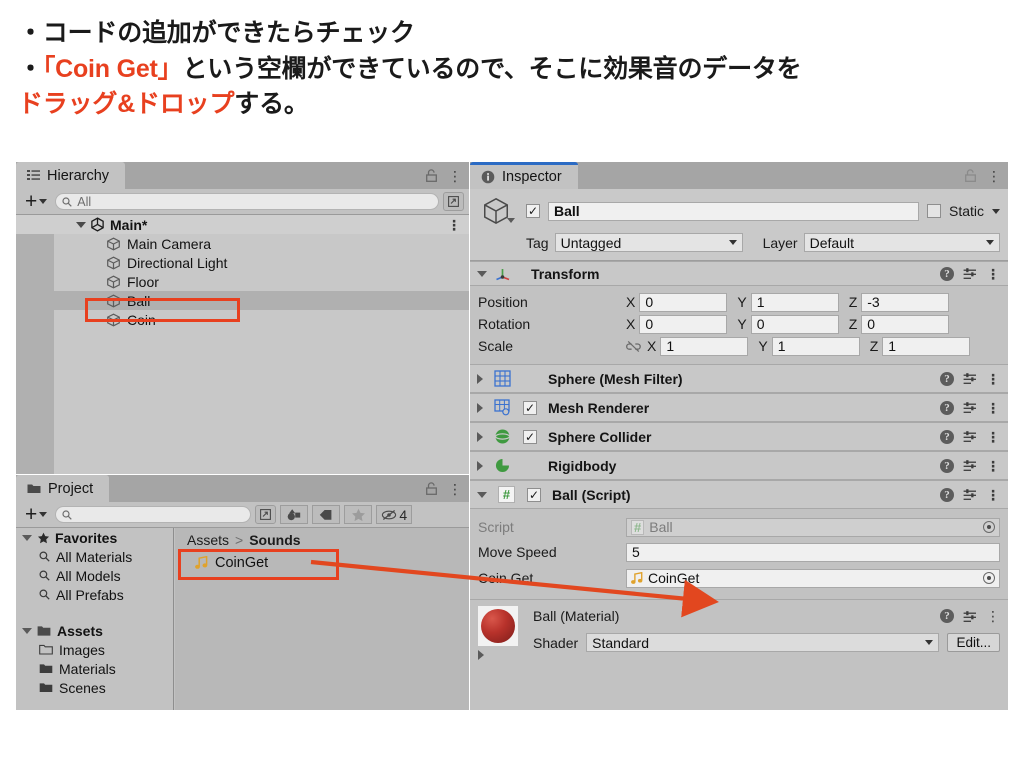 The height and width of the screenshot is (768, 1024). What do you see at coordinates (739, 465) in the screenshot?
I see `component-header-rigidbody: Rigidbody ? ⋮` at bounding box center [739, 465].